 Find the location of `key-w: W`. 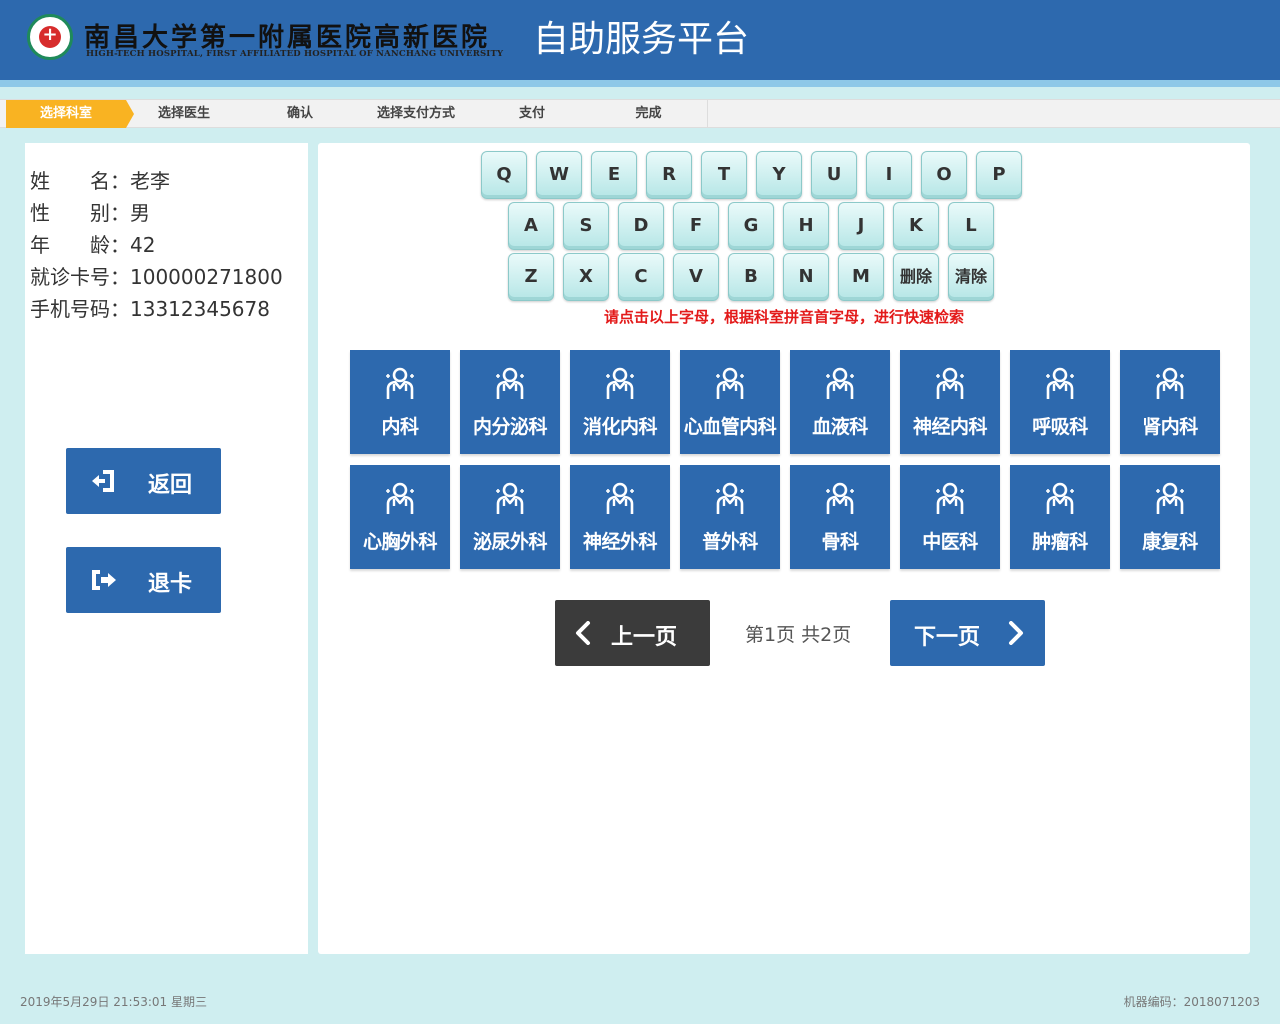

key-w: W is located at coordinates (559, 175).